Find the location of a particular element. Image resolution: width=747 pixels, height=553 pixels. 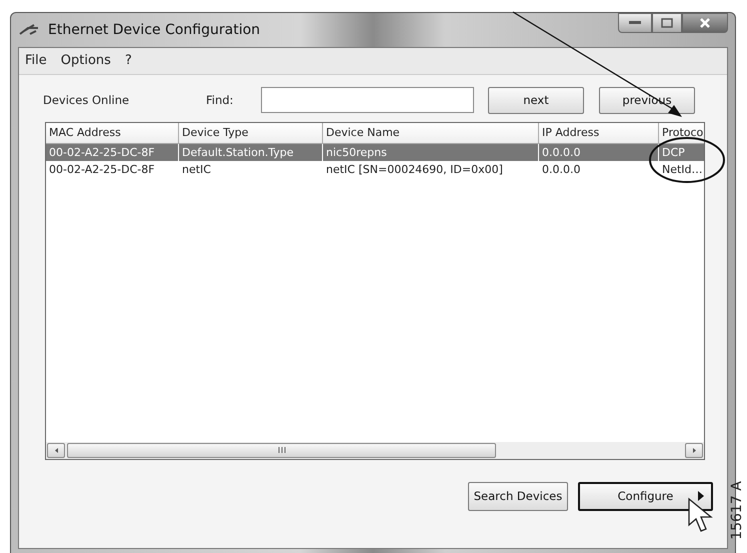

scroll-left-button is located at coordinates (56, 450).